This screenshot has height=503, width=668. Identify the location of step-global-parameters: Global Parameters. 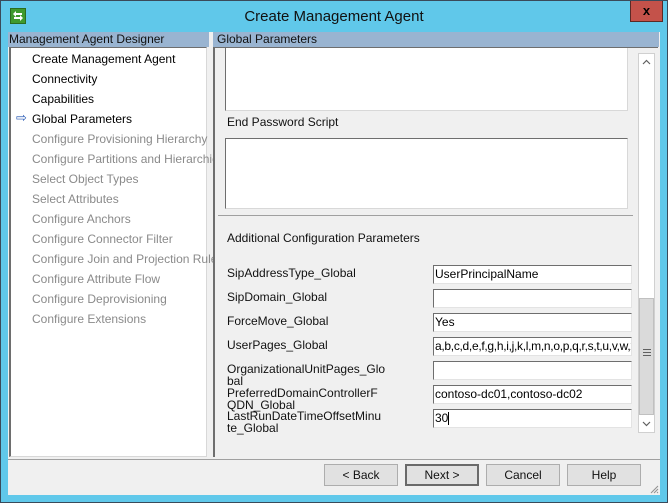
(82, 119).